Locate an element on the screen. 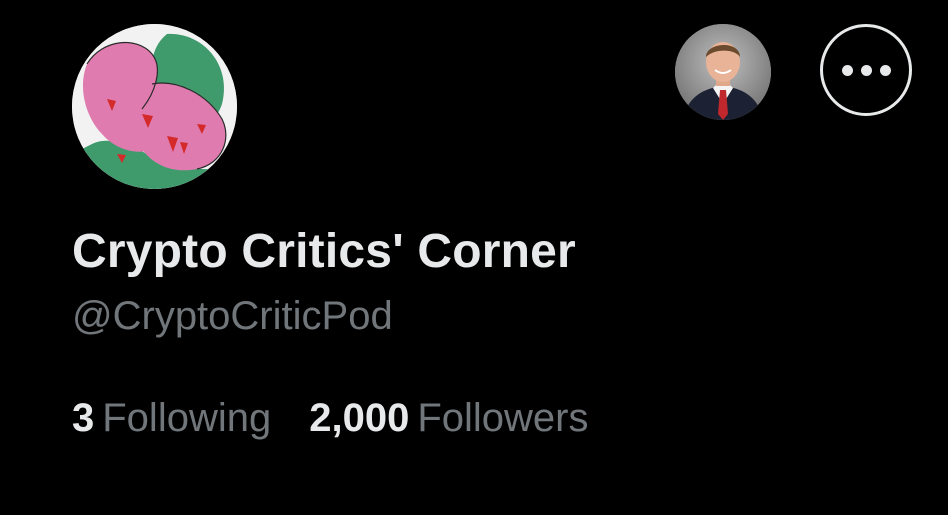 The image size is (948, 515). more-options-icon is located at coordinates (866, 70).